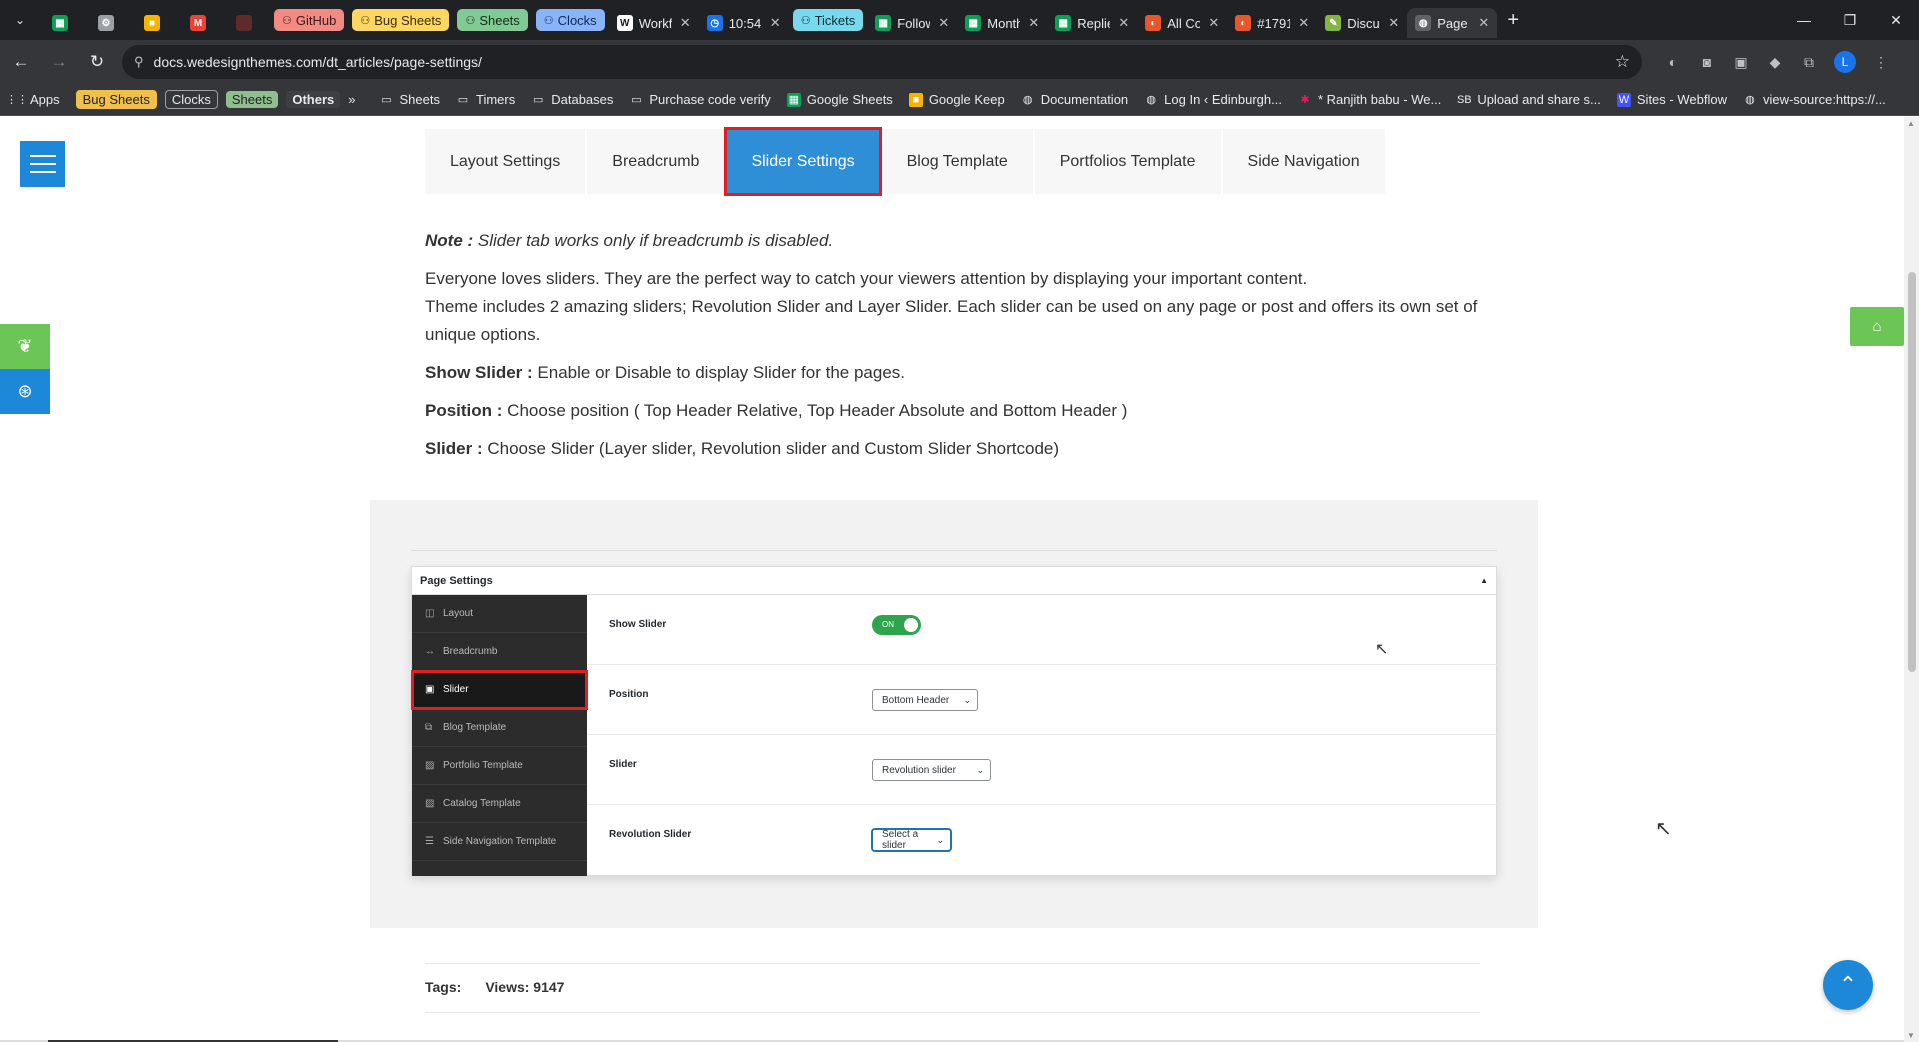  Describe the element at coordinates (386, 100) in the screenshot. I see `folder-icon: ▭` at that location.